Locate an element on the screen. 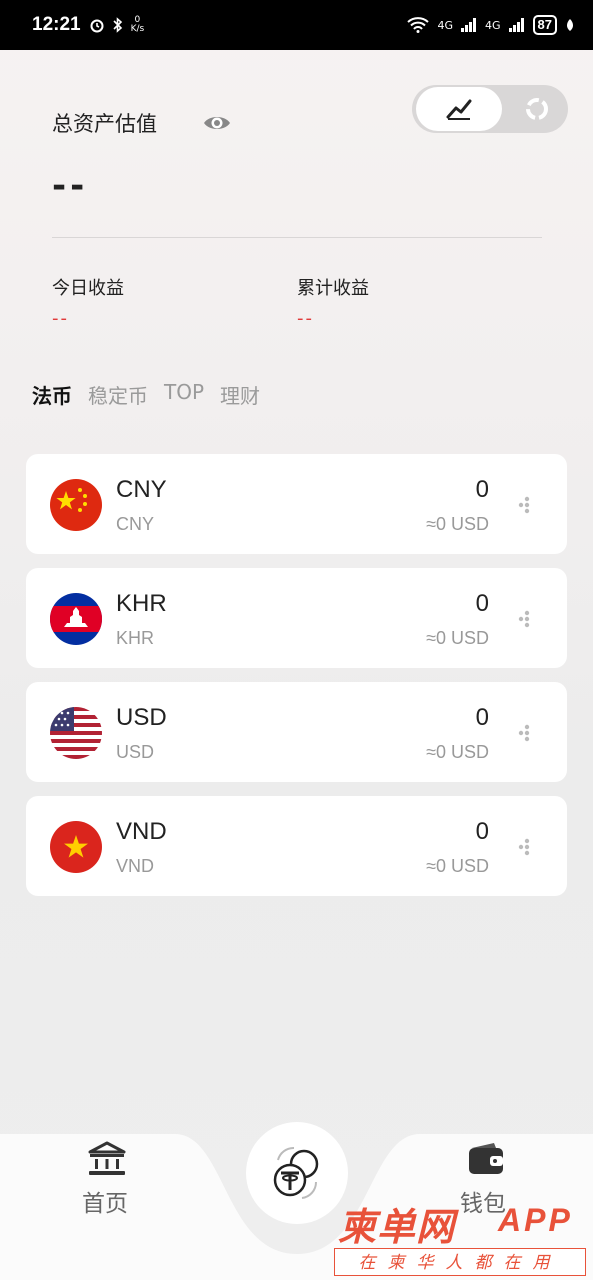 The width and height of the screenshot is (593, 1280). bluetooth-icon is located at coordinates (117, 25).